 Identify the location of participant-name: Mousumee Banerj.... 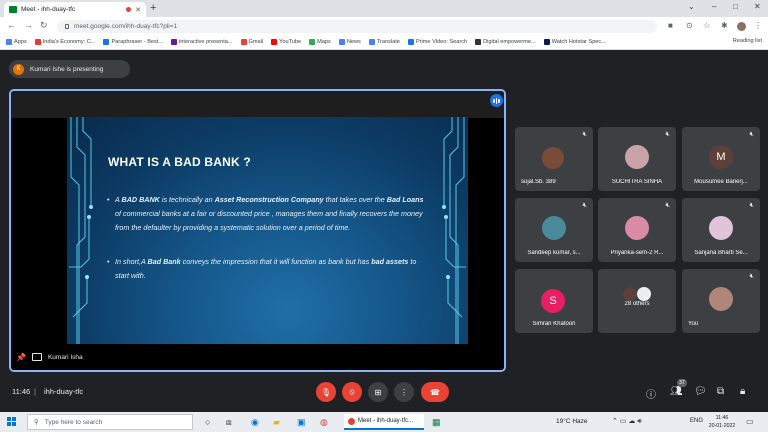
(721, 182).